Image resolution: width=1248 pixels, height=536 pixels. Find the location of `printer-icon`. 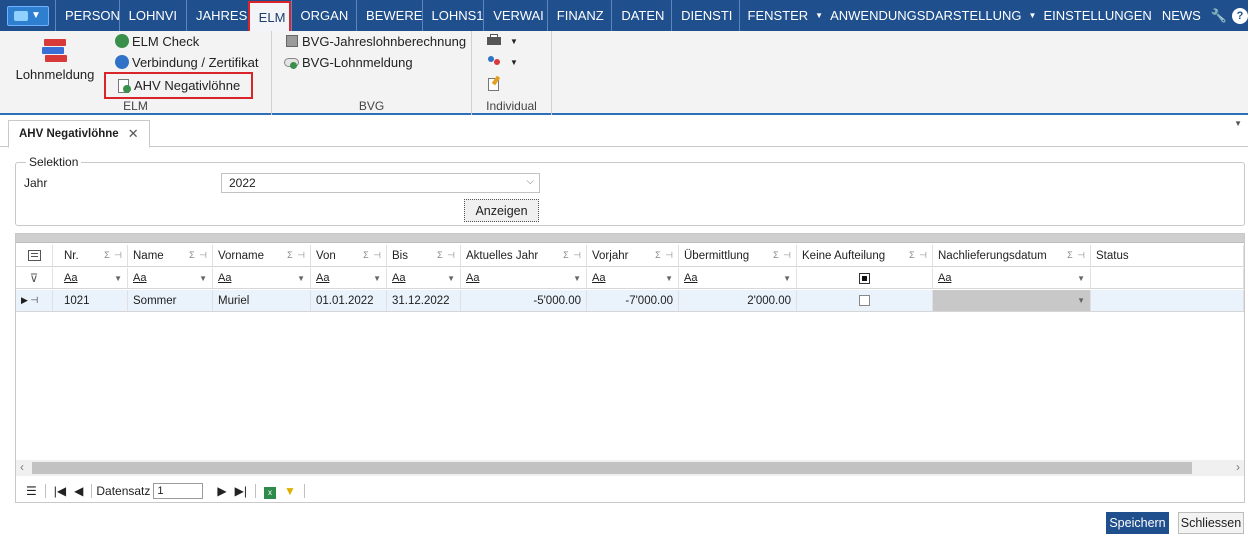

printer-icon is located at coordinates (494, 41).